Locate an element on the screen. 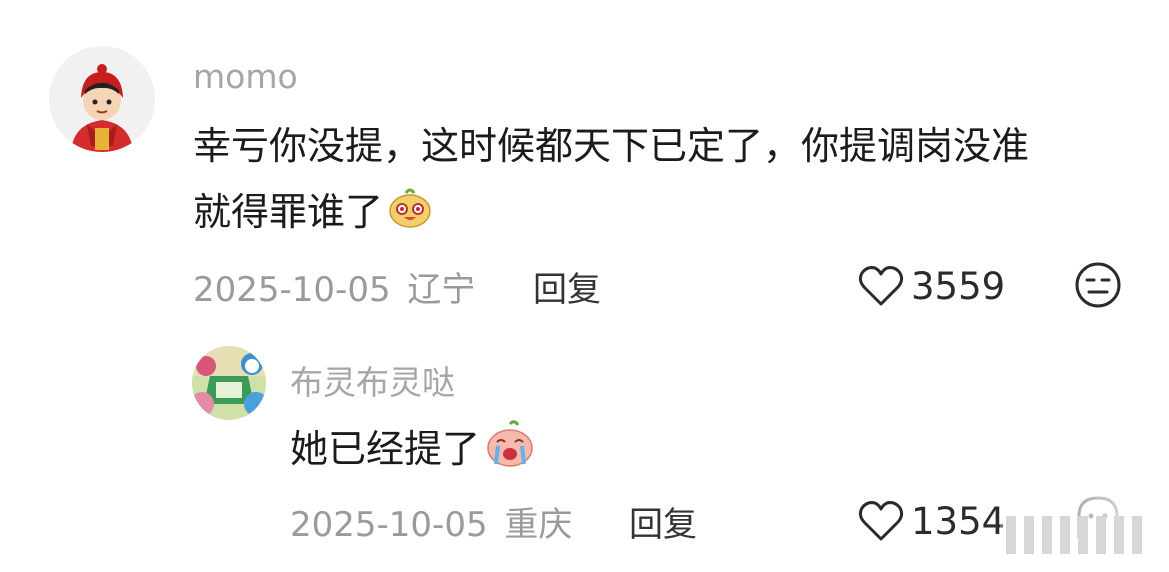 This screenshot has width=1169, height=572. comment-text-line2: 就得罪谁了 is located at coordinates (288, 212).